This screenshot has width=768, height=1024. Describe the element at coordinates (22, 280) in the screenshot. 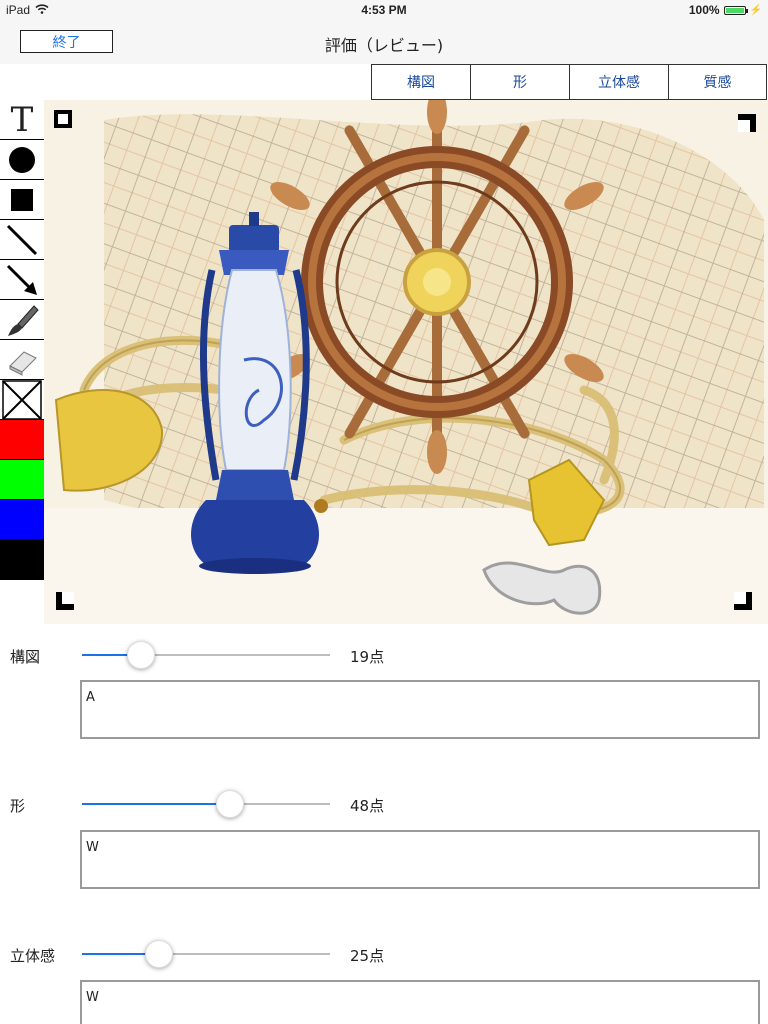

I see `arrow-tool-icon` at that location.